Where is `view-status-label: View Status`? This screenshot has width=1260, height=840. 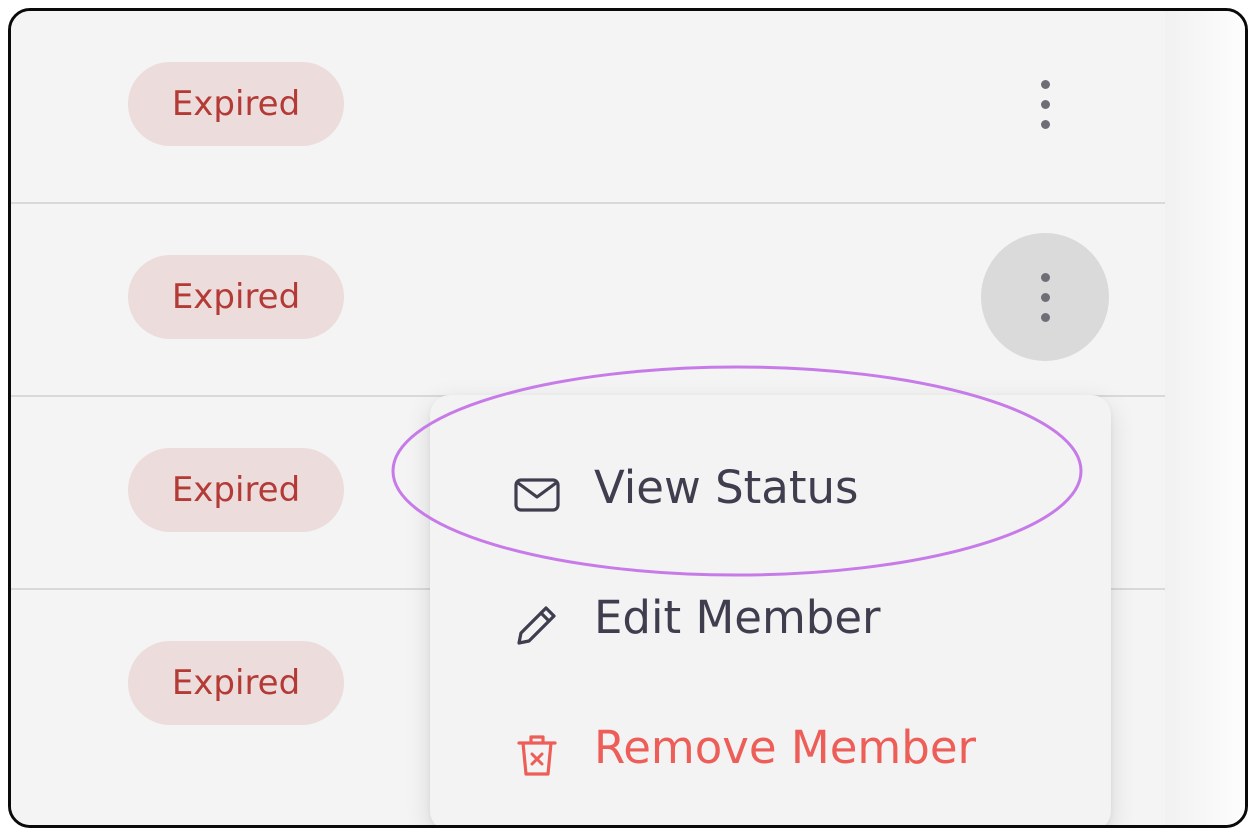 view-status-label: View Status is located at coordinates (726, 487).